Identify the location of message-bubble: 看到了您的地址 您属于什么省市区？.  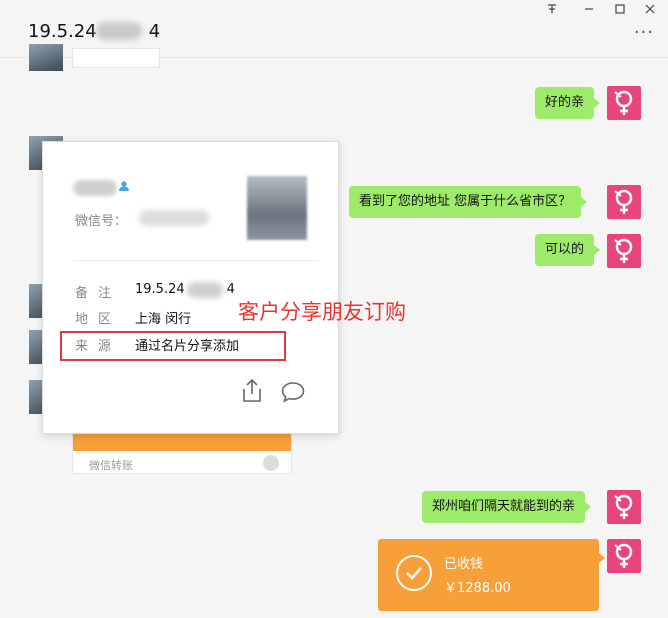
(468, 202).